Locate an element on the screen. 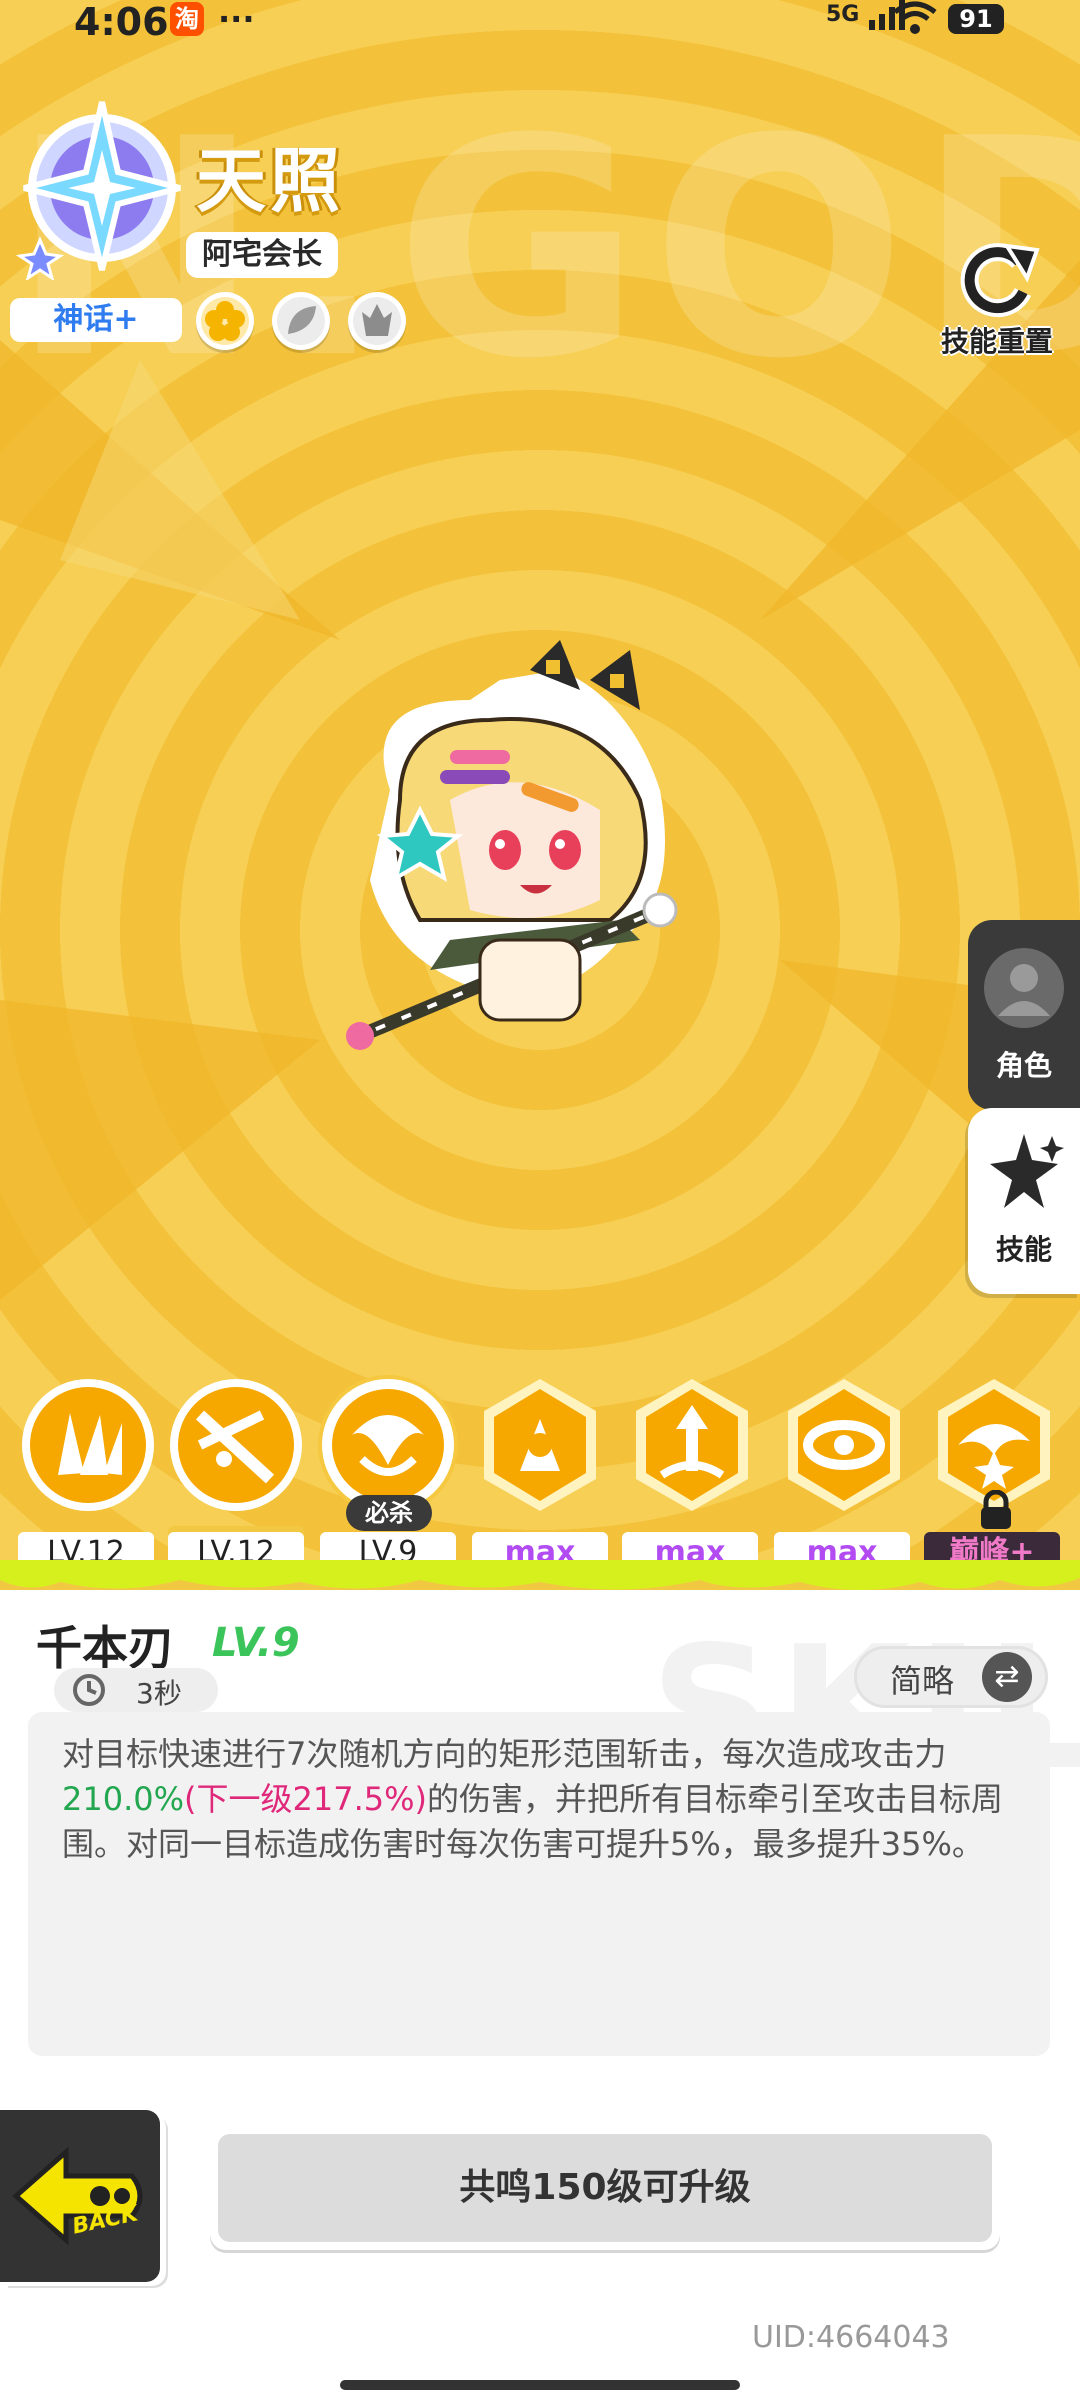 The image size is (1080, 2400). clock-icon is located at coordinates (89, 1690).